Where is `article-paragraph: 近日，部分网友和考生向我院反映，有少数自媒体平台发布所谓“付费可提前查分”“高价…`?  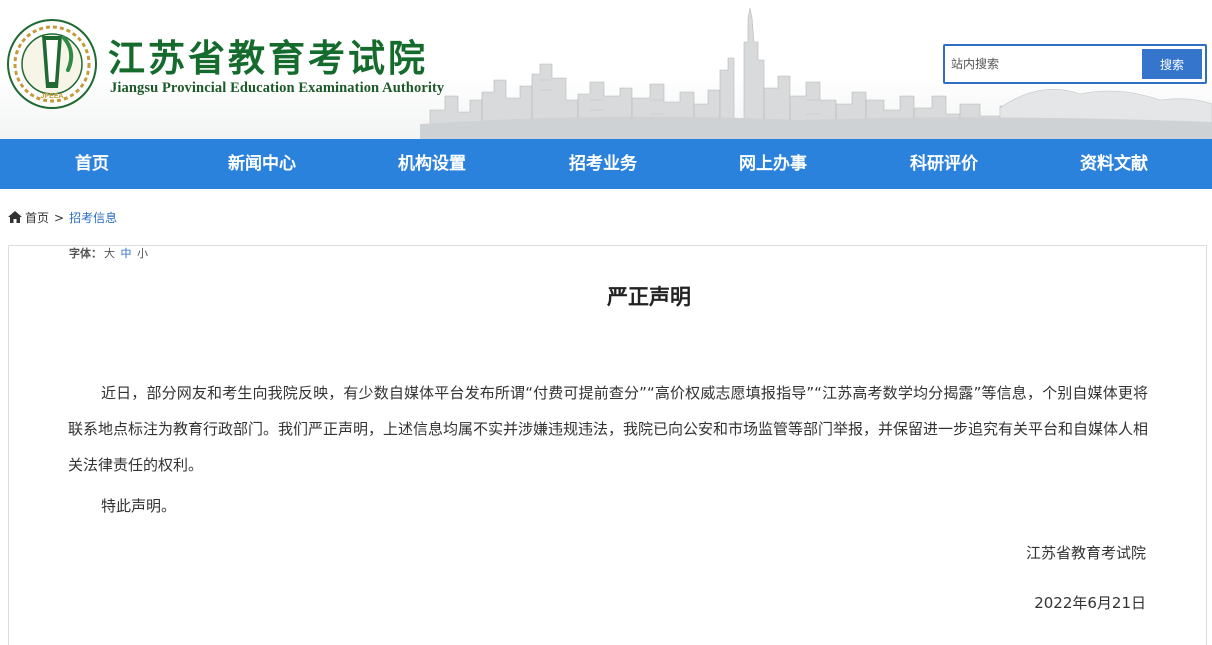 article-paragraph: 近日，部分网友和考生向我院反映，有少数自媒体平台发布所谓“付费可提前查分”“高价… is located at coordinates (608, 429).